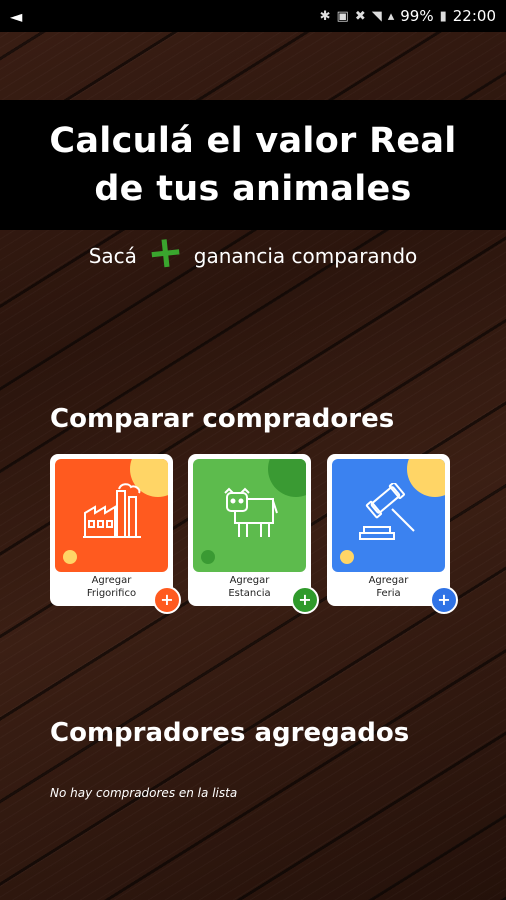  I want to click on card-frigorifico: Agregar Frigorifico +, so click(115, 534).